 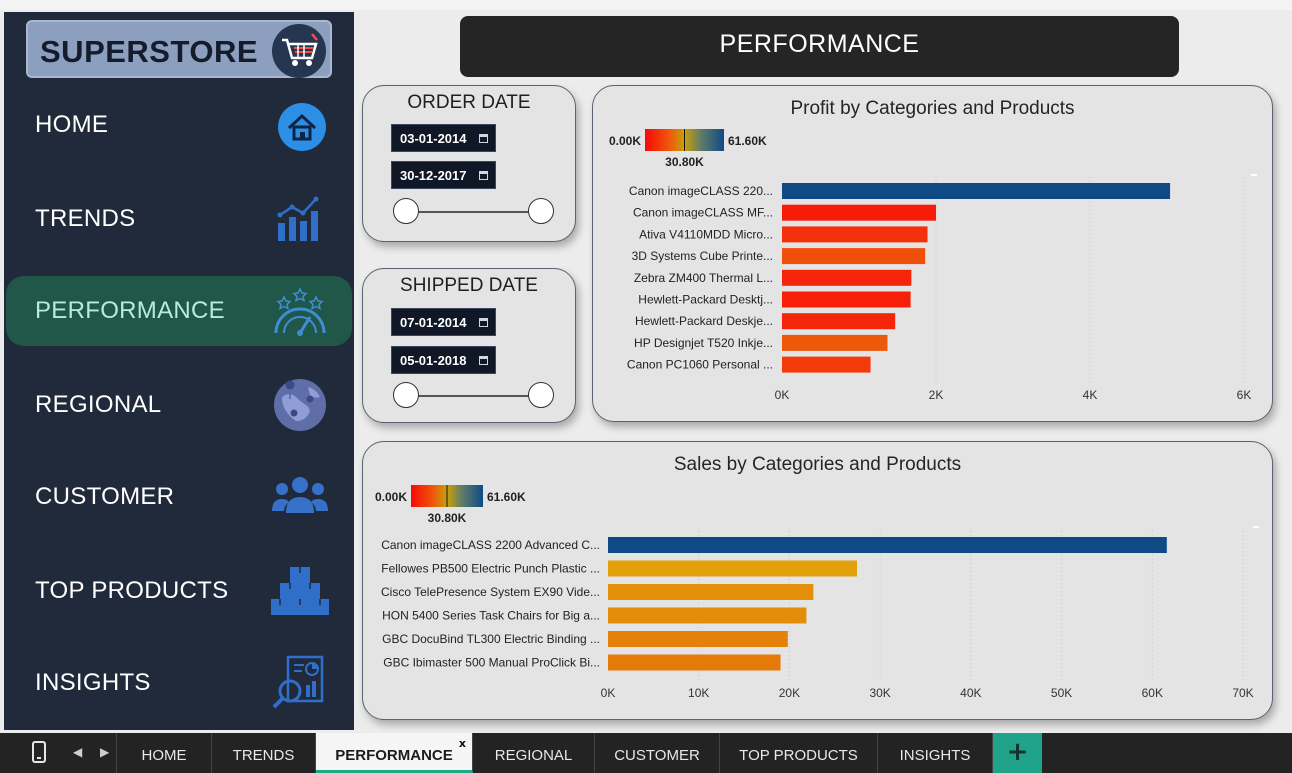 I want to click on shipped-date-slicer: SHIPPED DATE 07-01-2014 05-01-2018, so click(x=469, y=345).